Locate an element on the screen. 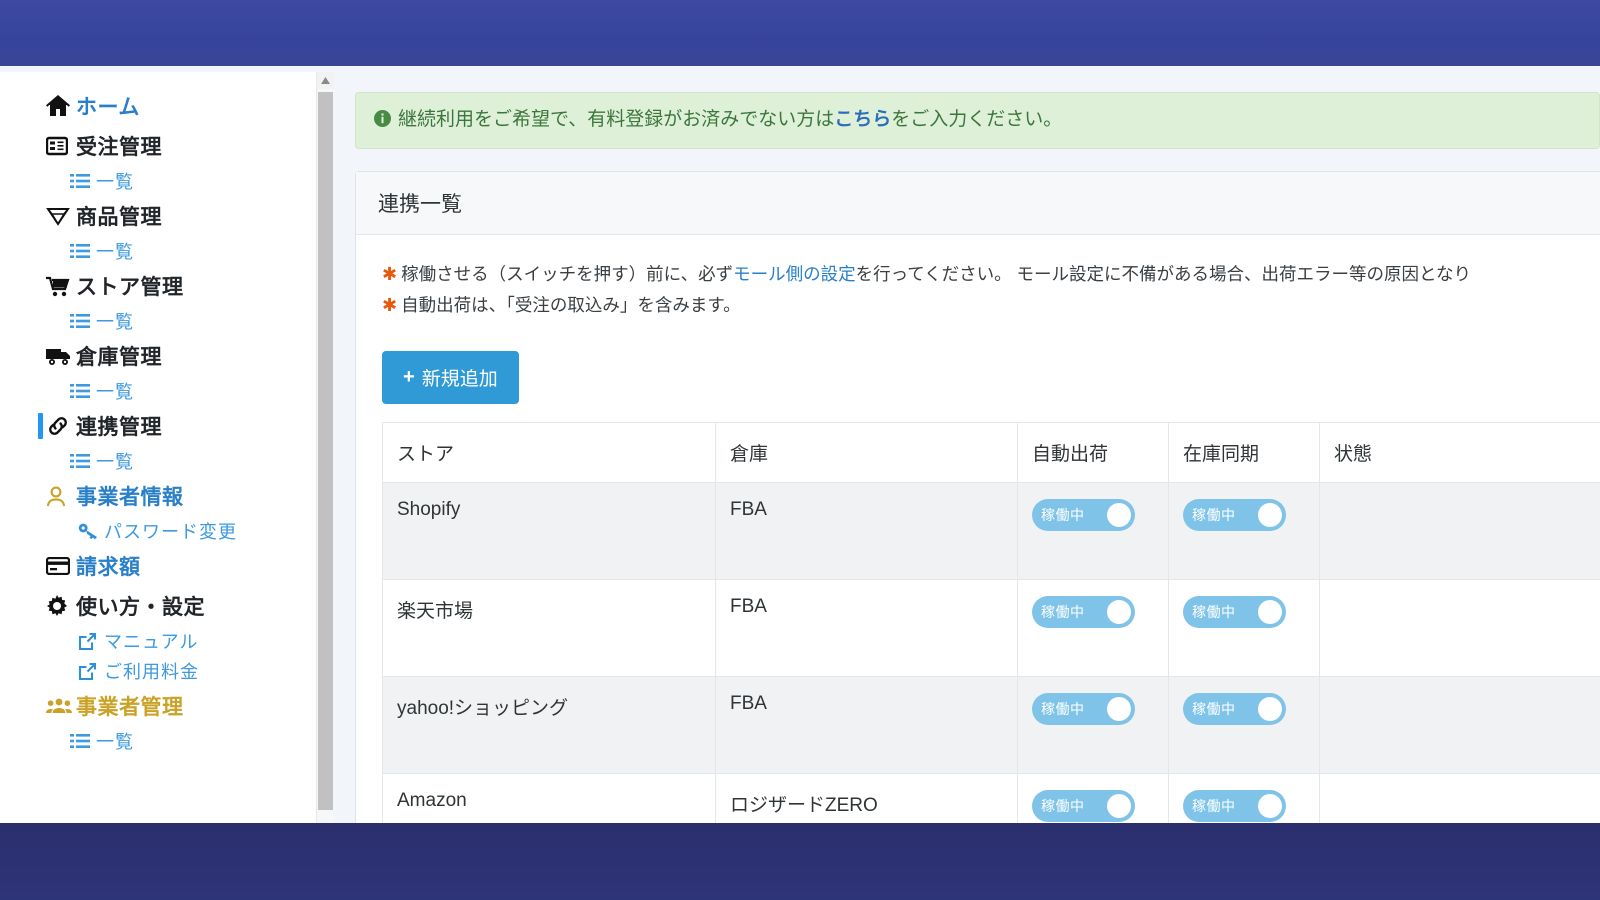 This screenshot has width=1600, height=900. note-link: モール側の設定 is located at coordinates (794, 274).